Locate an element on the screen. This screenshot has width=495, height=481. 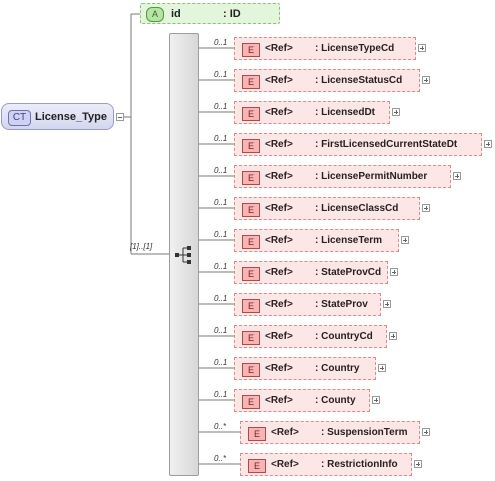
attribute-type: : ID is located at coordinates (232, 14).